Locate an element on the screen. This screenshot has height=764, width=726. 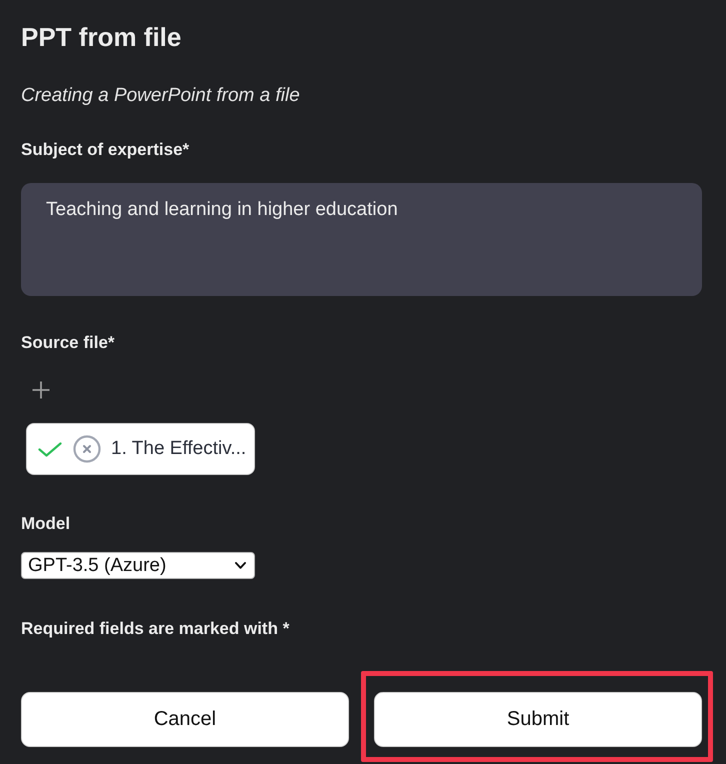
action-button: Submit is located at coordinates (538, 719).